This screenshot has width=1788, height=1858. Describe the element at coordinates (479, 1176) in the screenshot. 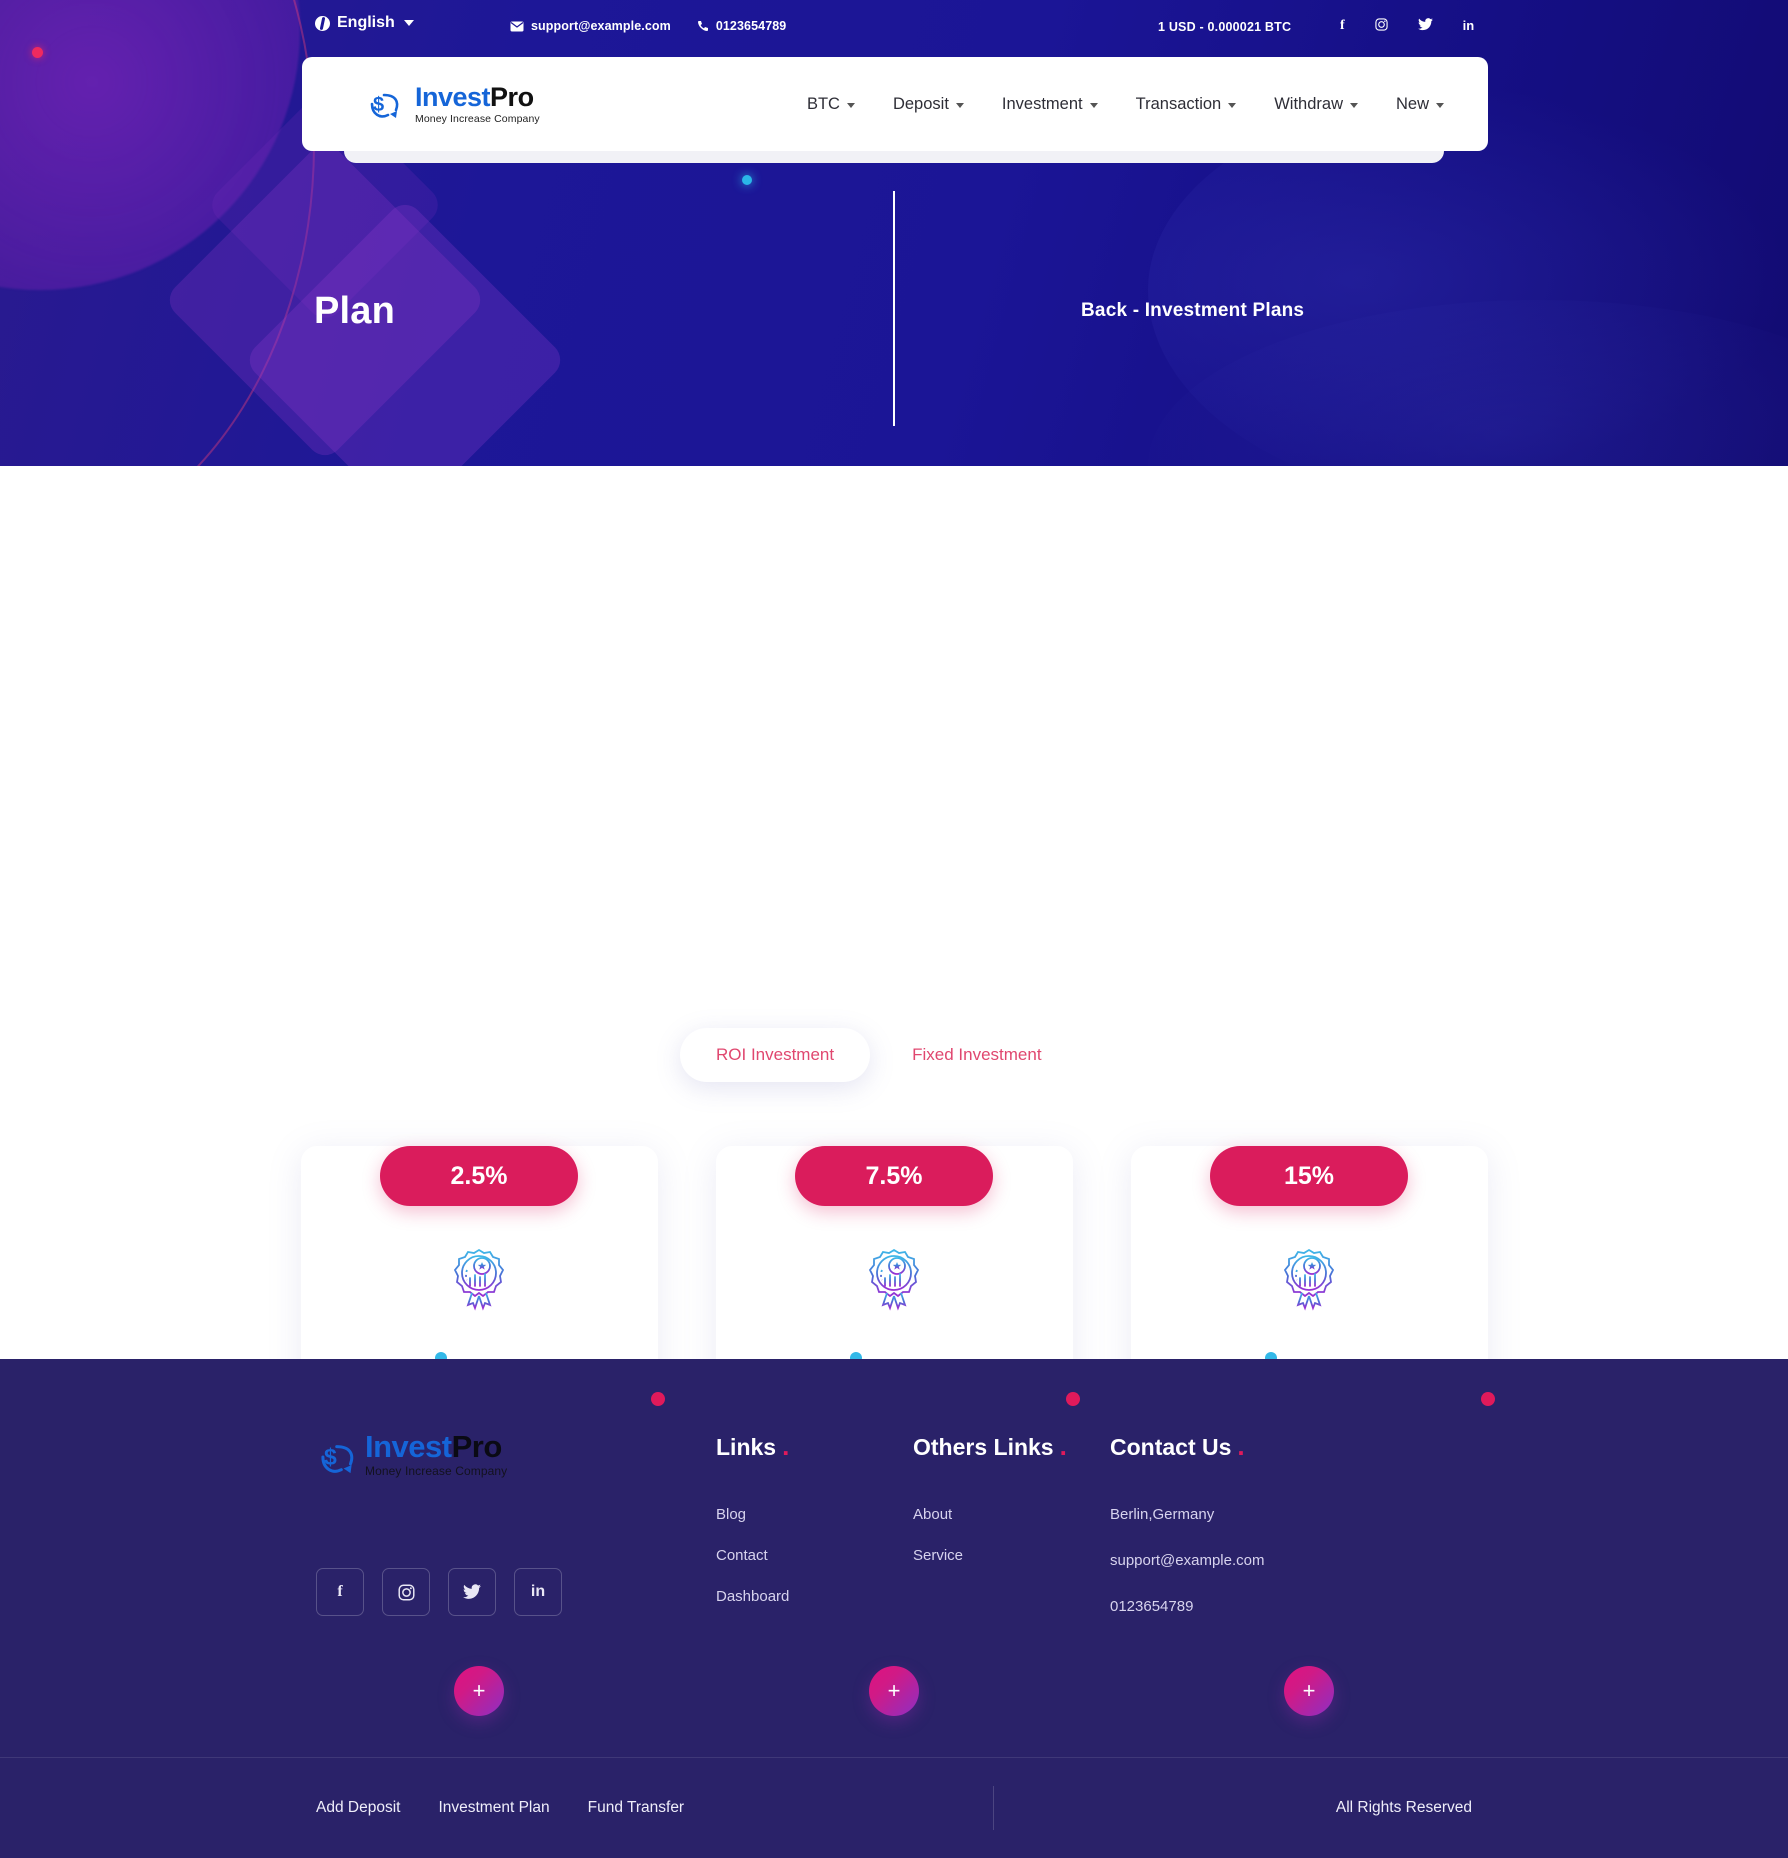

I see `plan-badge: 2.5%` at that location.